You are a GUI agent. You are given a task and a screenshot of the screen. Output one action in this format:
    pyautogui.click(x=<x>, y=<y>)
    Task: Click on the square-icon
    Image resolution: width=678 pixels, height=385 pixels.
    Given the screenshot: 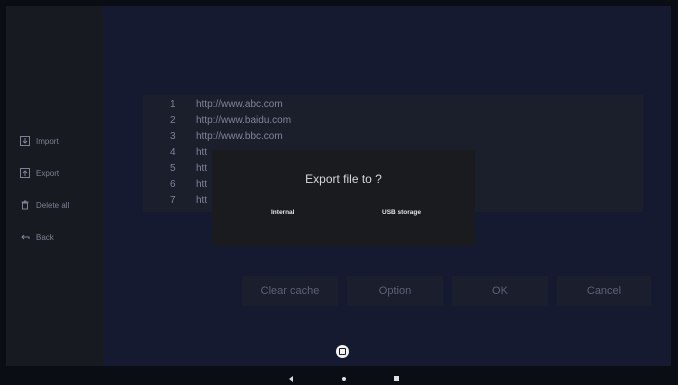 What is the action you would take?
    pyautogui.click(x=342, y=351)
    